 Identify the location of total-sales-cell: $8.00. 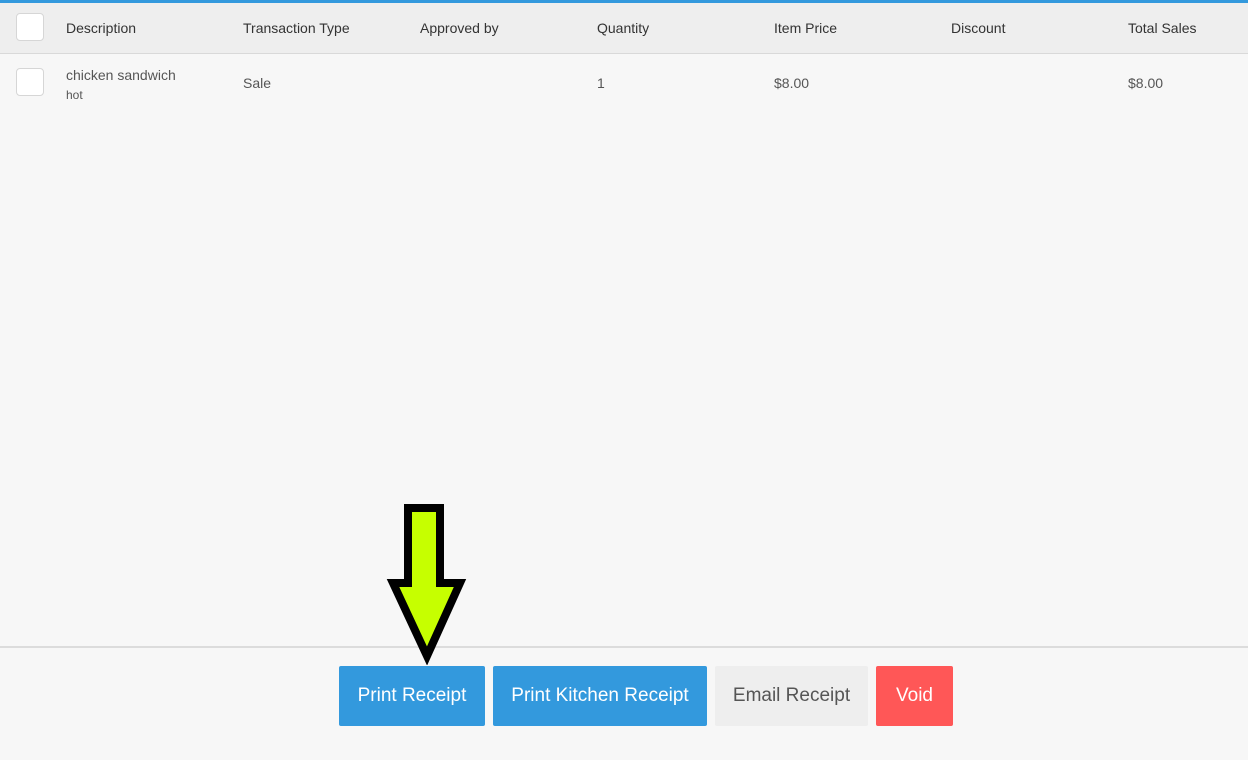
(1146, 83).